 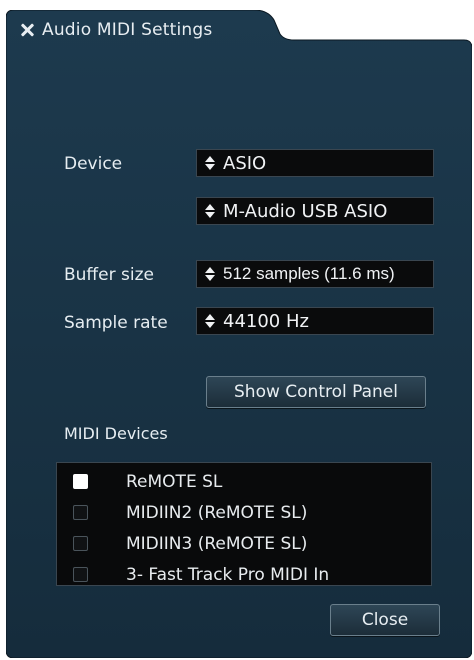 What do you see at coordinates (217, 512) in the screenshot?
I see `midi-device-name: MIDIIN2 (ReMOTE SL)` at bounding box center [217, 512].